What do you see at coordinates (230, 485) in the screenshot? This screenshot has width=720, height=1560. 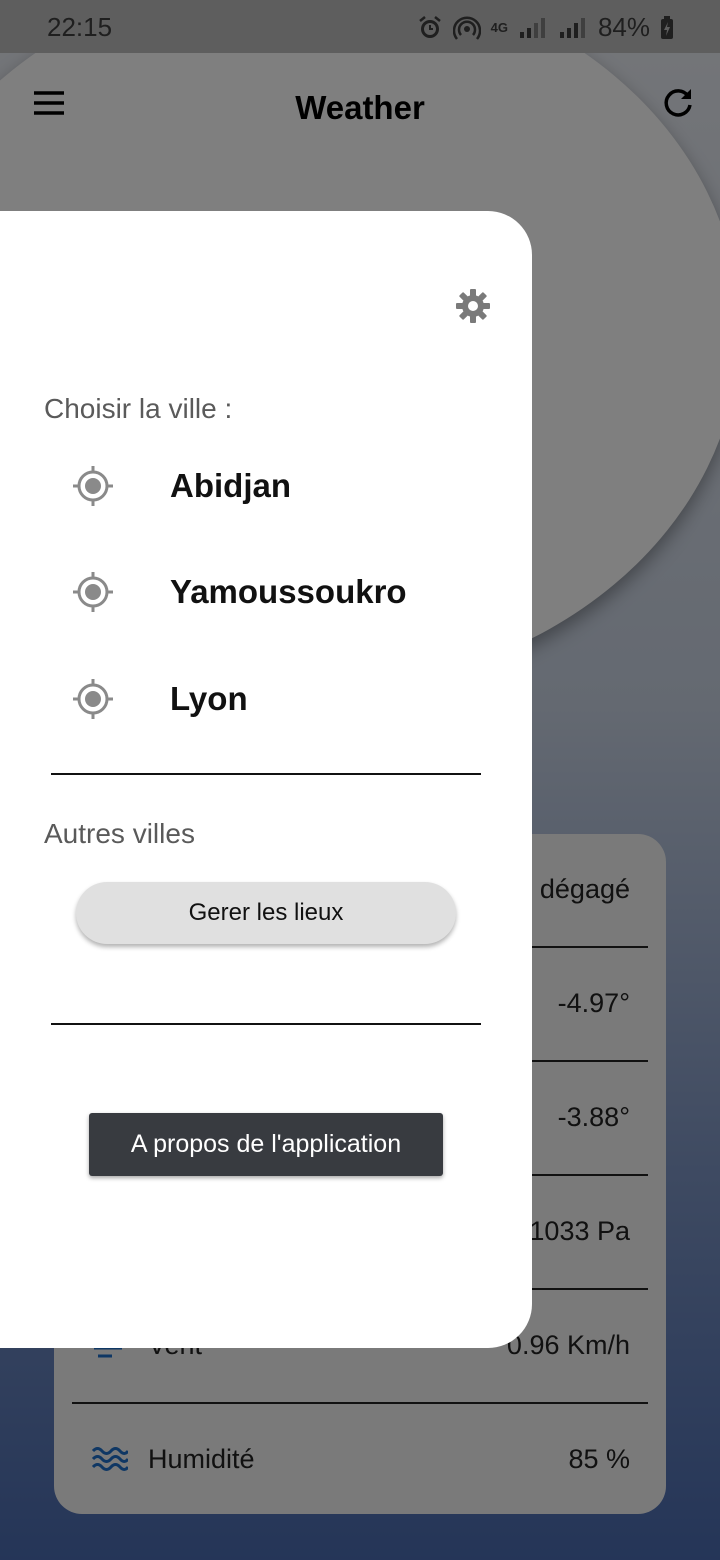 I see `city-name: Abidjan` at bounding box center [230, 485].